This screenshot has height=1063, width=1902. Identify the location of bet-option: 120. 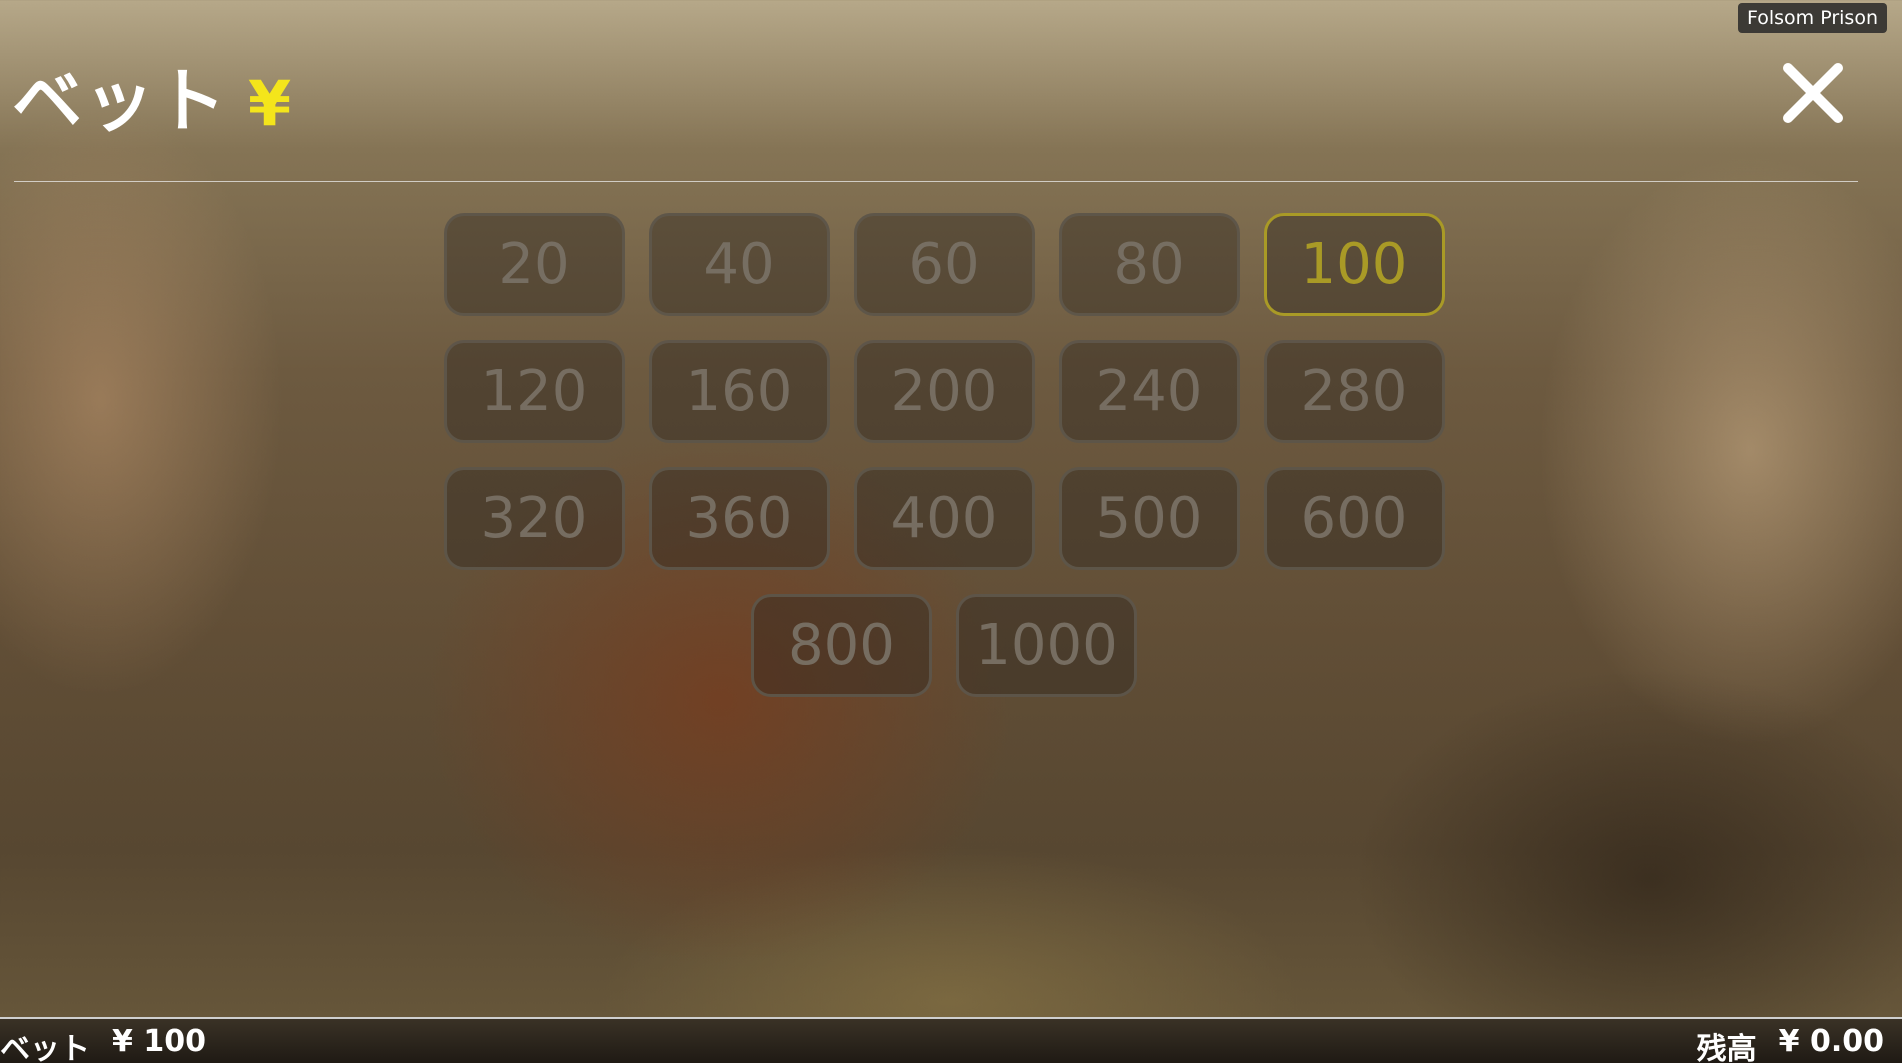
(534, 391).